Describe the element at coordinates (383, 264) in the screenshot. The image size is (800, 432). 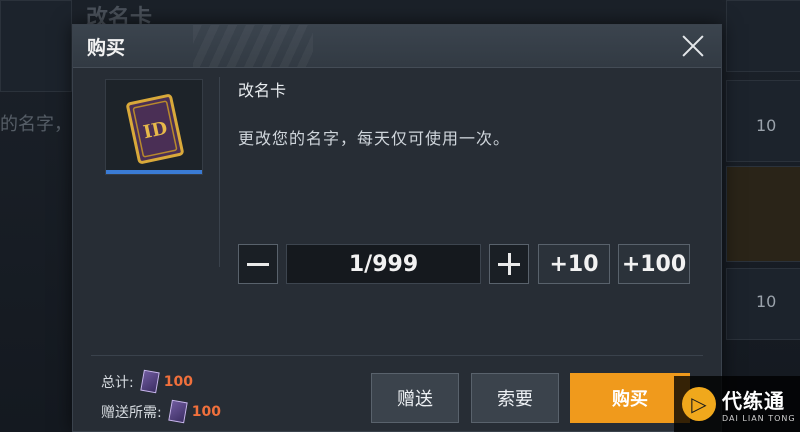
I see `quantity-display: 1/999` at that location.